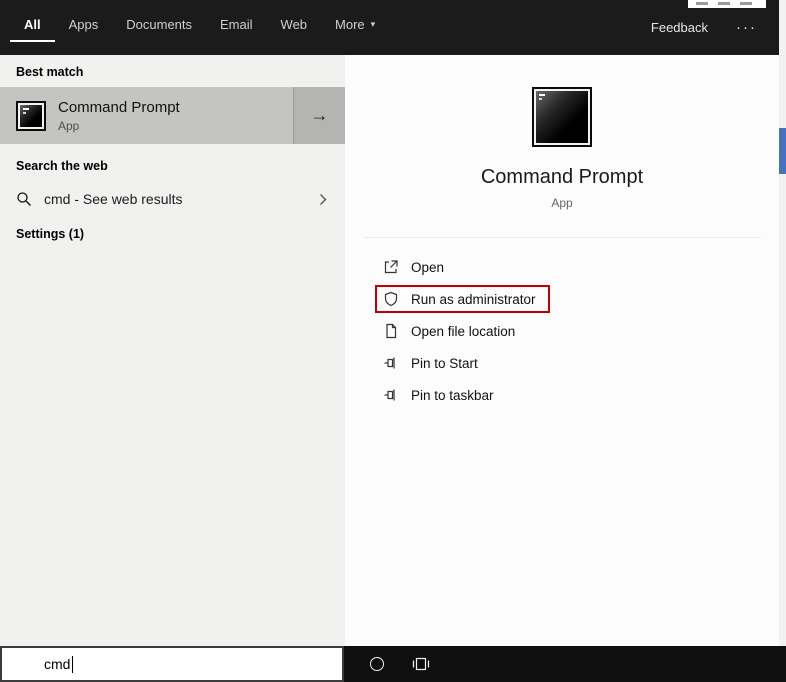  I want to click on cortana-button, so click(377, 664).